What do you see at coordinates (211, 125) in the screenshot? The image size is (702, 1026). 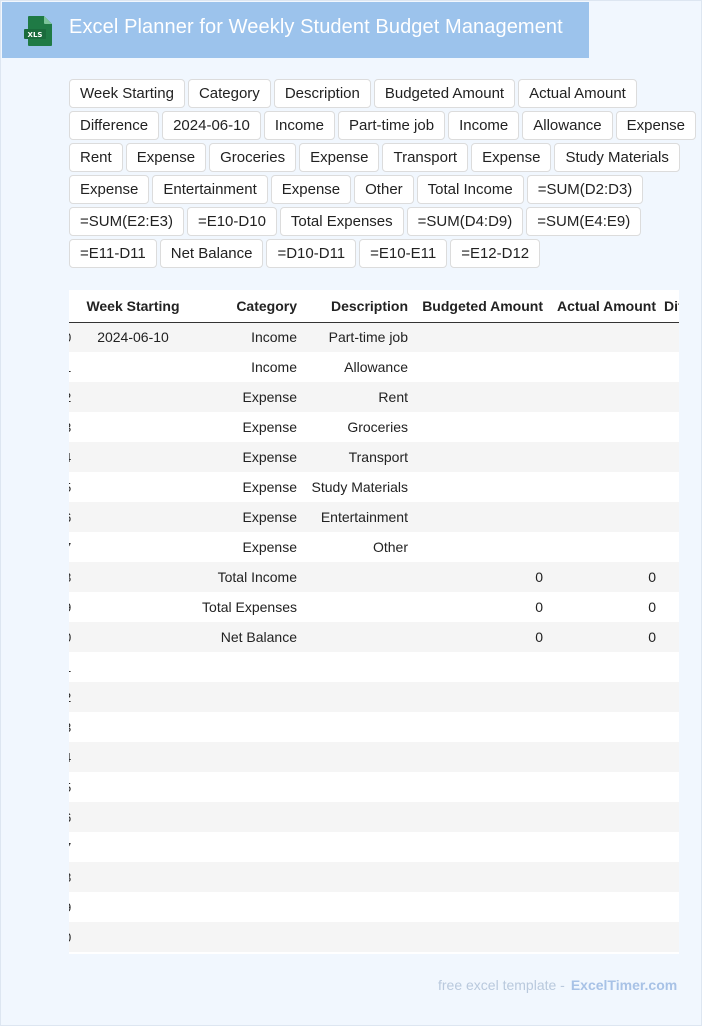 I see `header-chip: 2024-06-10` at bounding box center [211, 125].